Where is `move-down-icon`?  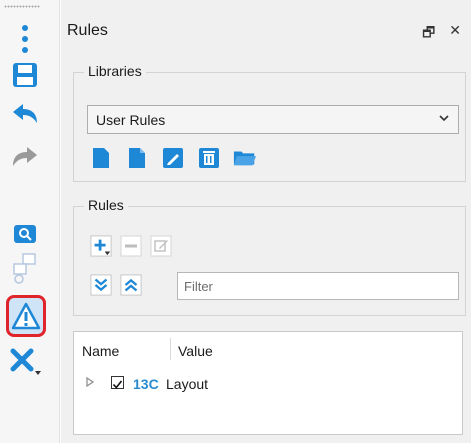 move-down-icon is located at coordinates (101, 285).